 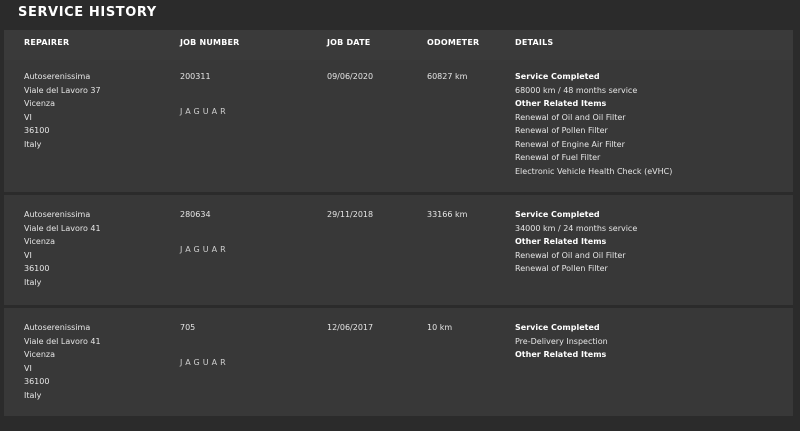 I want to click on repairer-street: Viale del Lavoro 37, so click(x=62, y=90).